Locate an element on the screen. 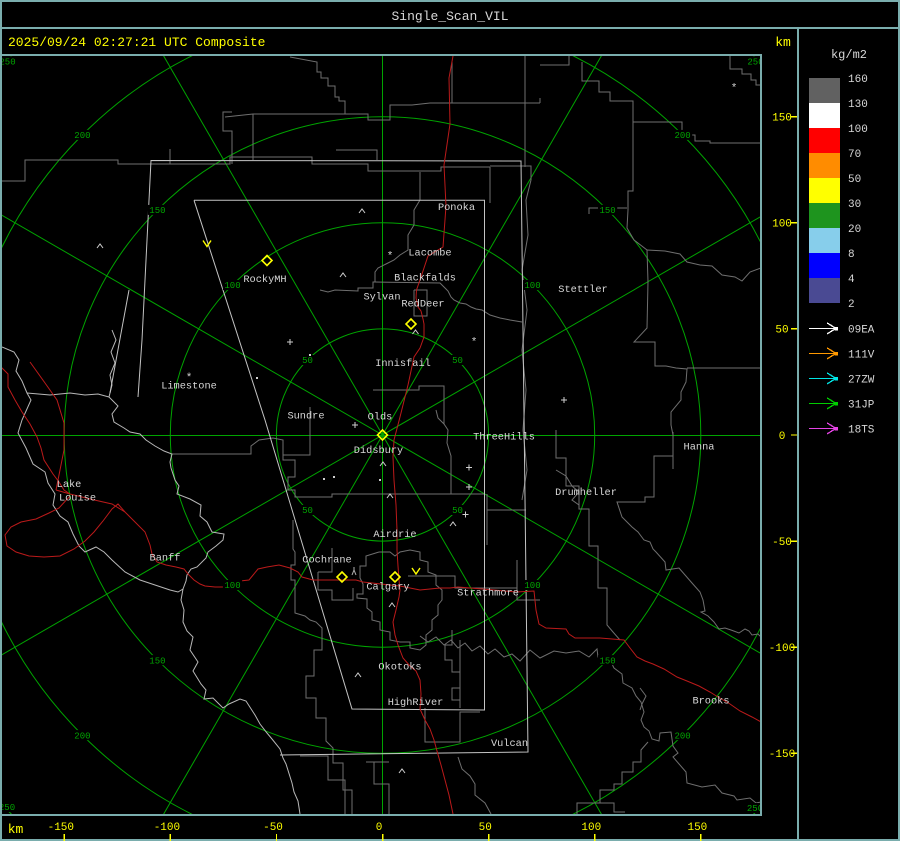 The width and height of the screenshot is (900, 841). svg-text: Blackfalds is located at coordinates (425, 279).